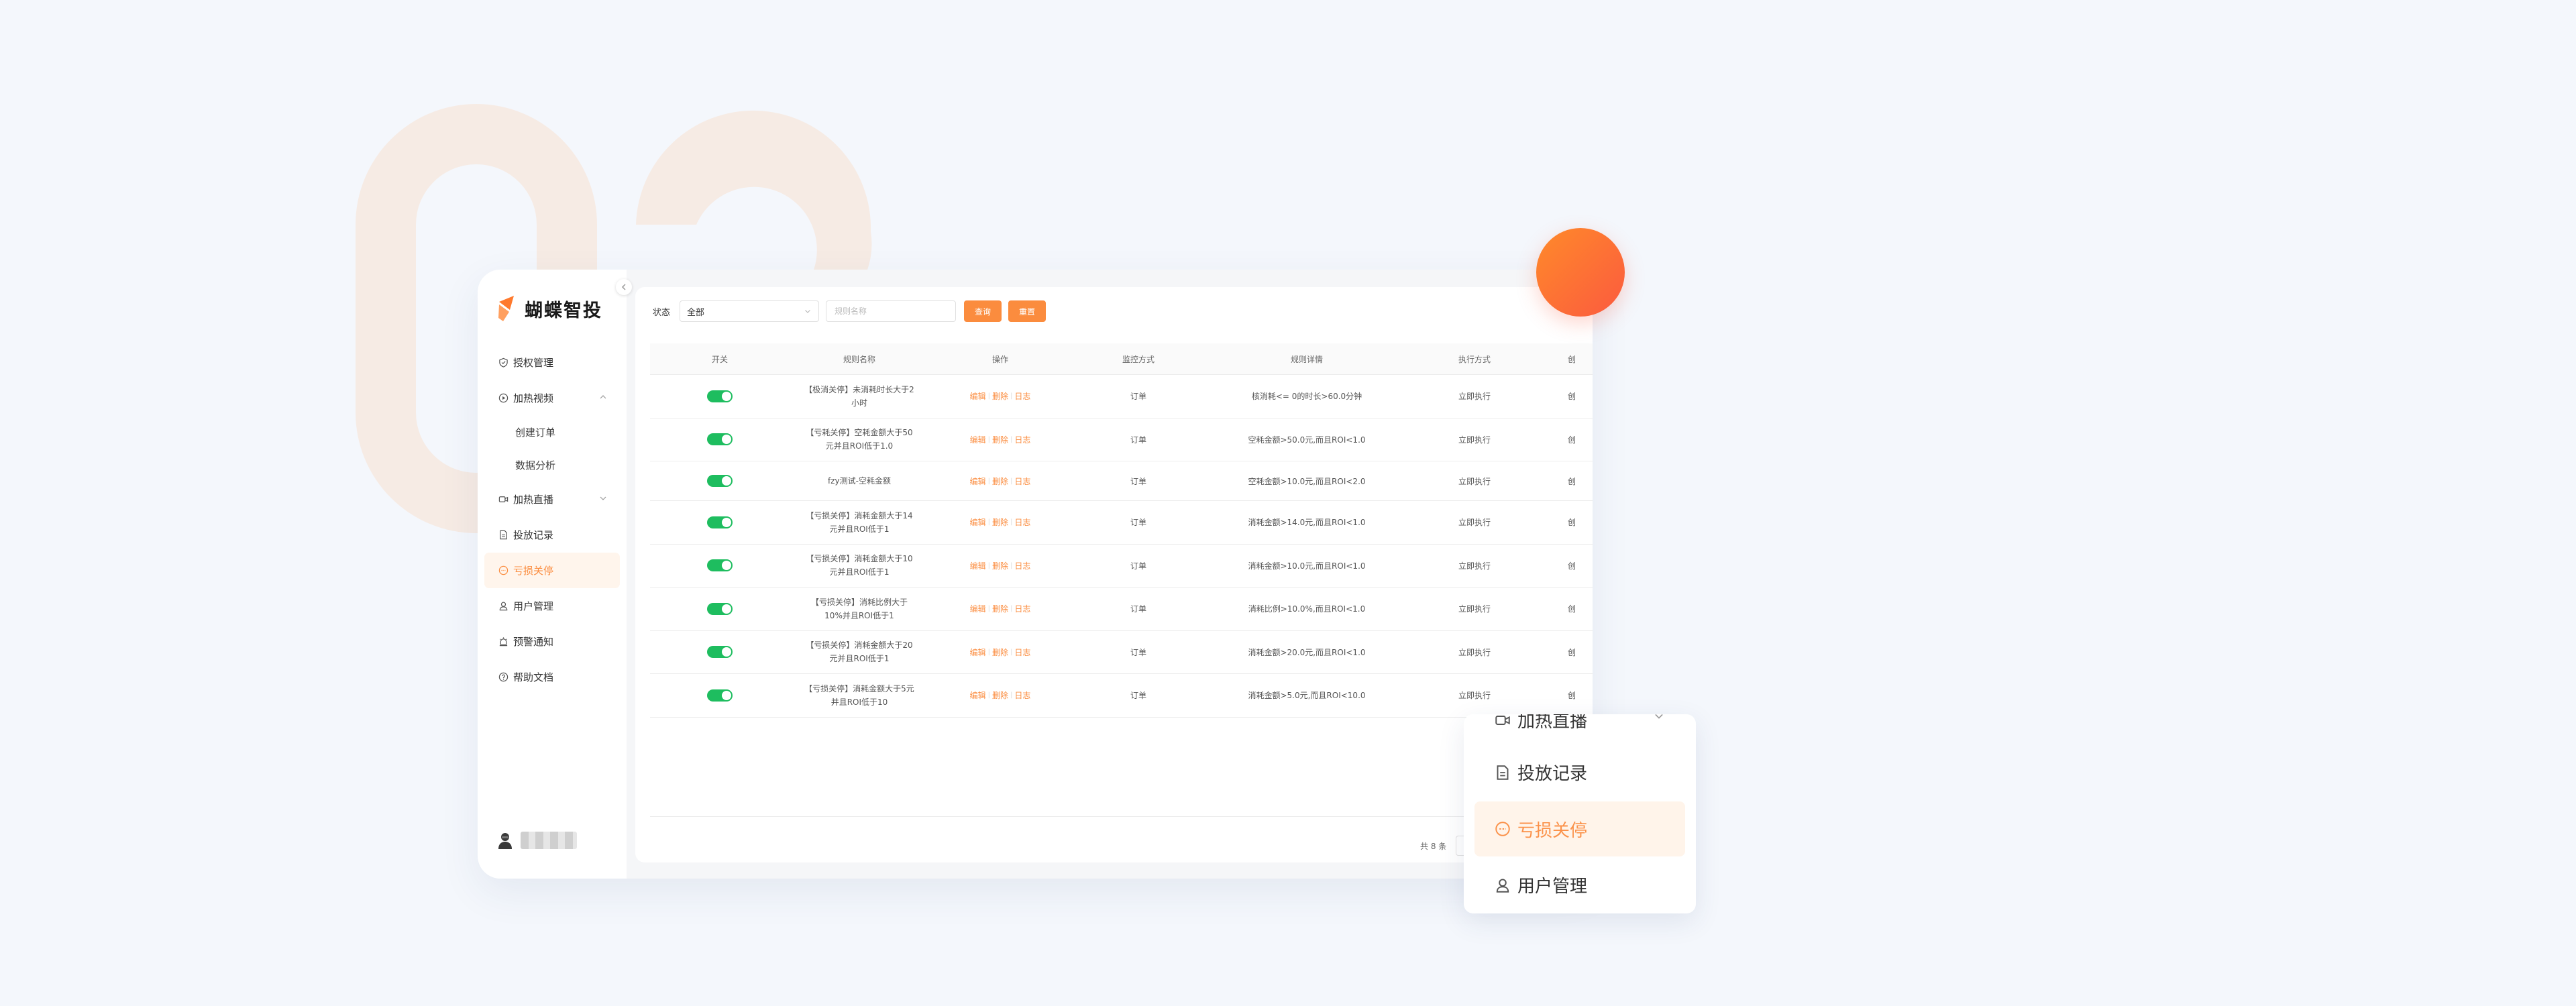 This screenshot has width=2576, height=1006. Describe the element at coordinates (533, 642) in the screenshot. I see `sidebar-item-label: 预警通知` at that location.